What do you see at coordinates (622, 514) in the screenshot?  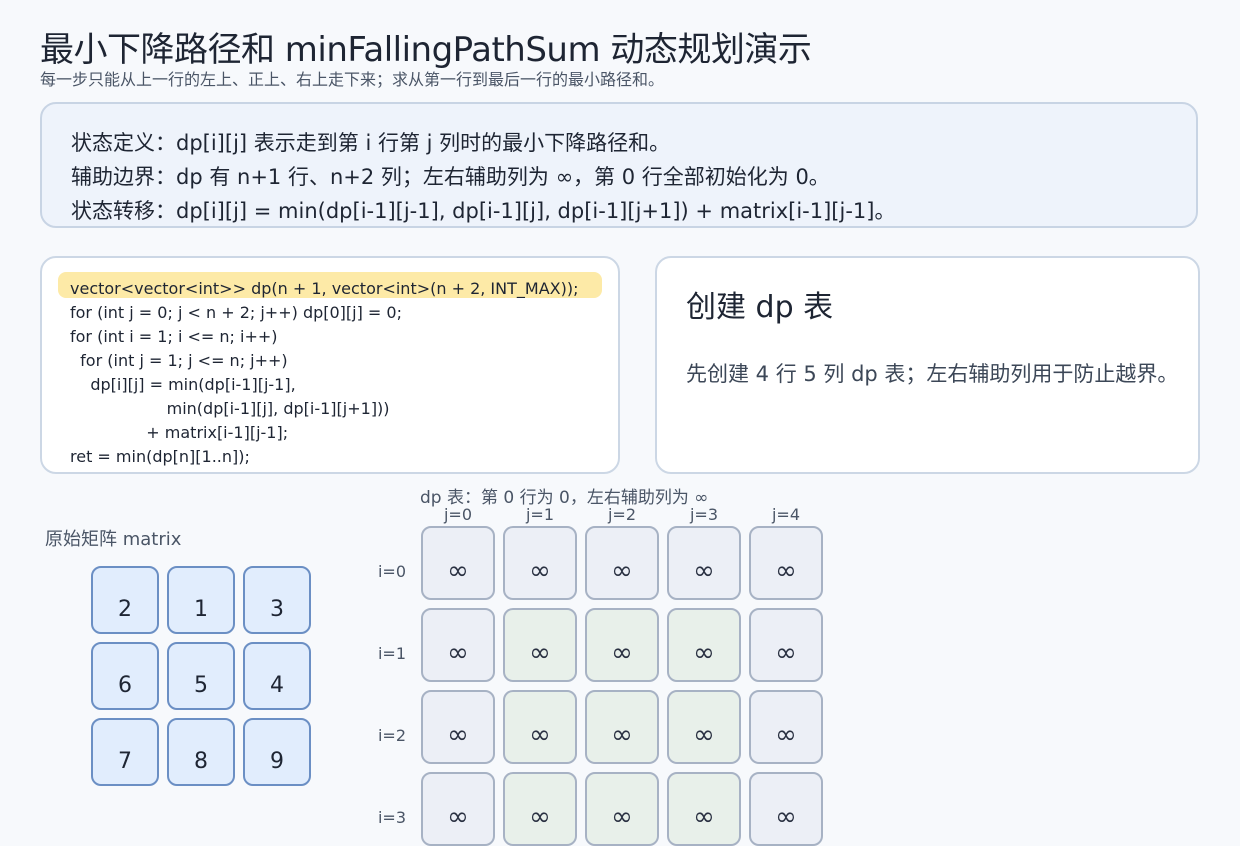 I see `dp-column-label: j=2` at bounding box center [622, 514].